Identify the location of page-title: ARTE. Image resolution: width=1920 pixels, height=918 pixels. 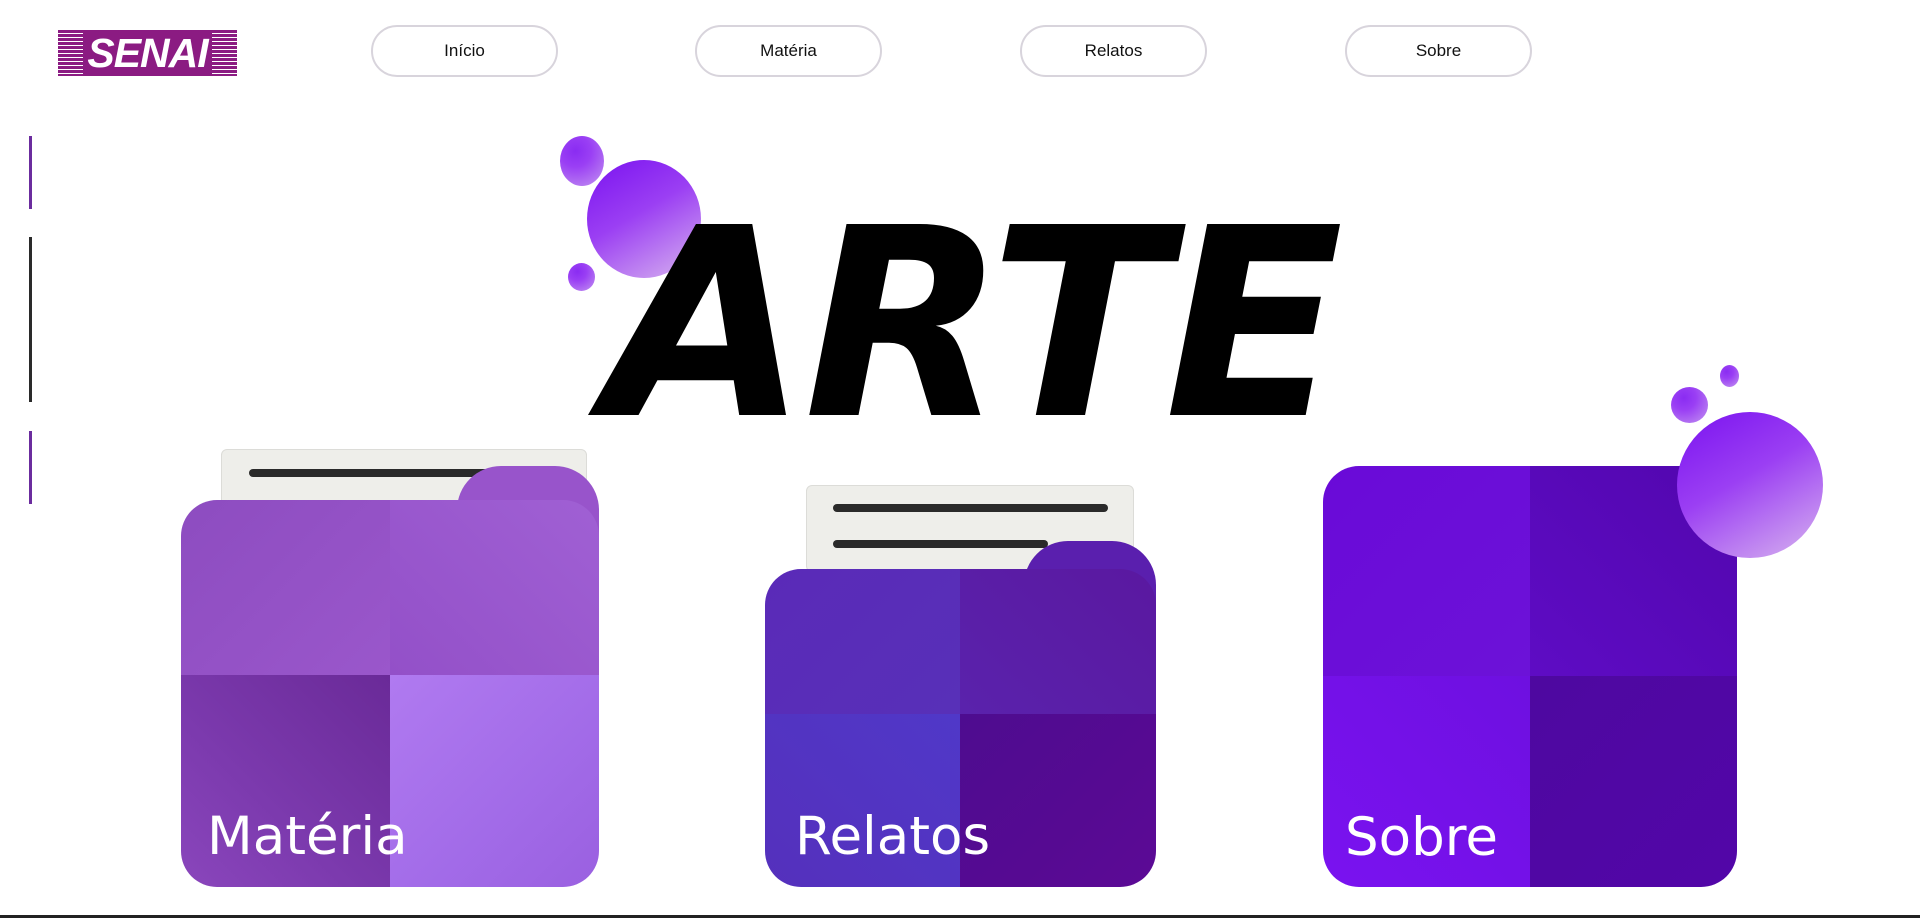
(974, 324).